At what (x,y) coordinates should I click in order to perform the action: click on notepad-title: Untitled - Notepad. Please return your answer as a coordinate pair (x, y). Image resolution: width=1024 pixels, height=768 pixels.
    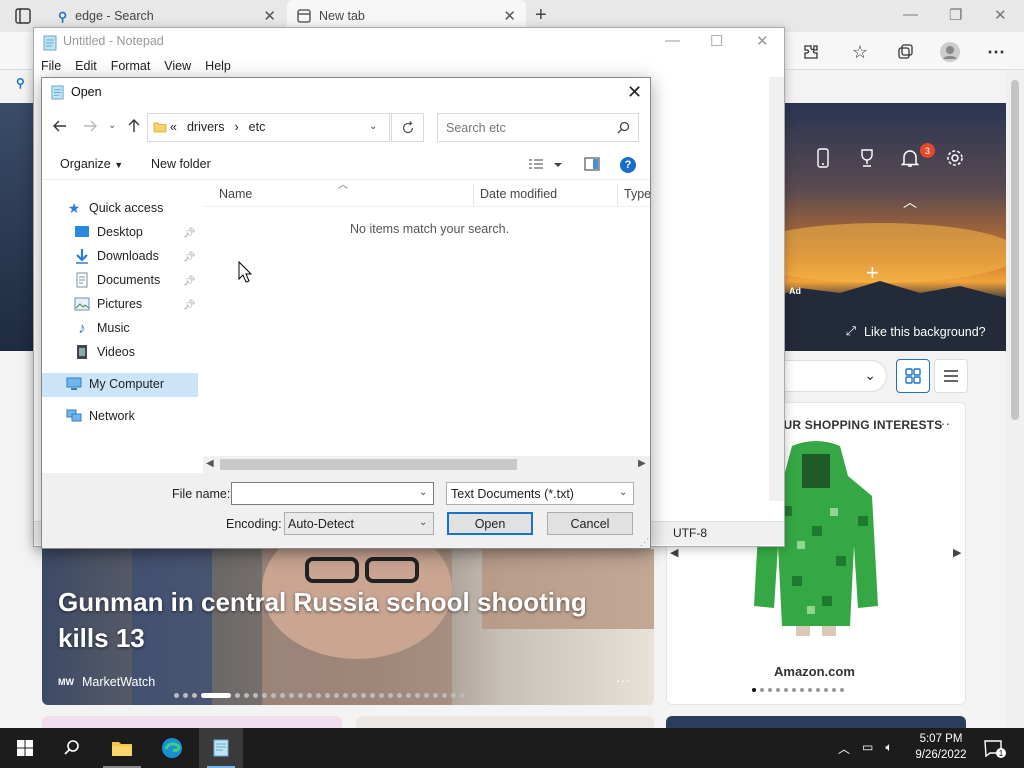
    Looking at the image, I should click on (113, 41).